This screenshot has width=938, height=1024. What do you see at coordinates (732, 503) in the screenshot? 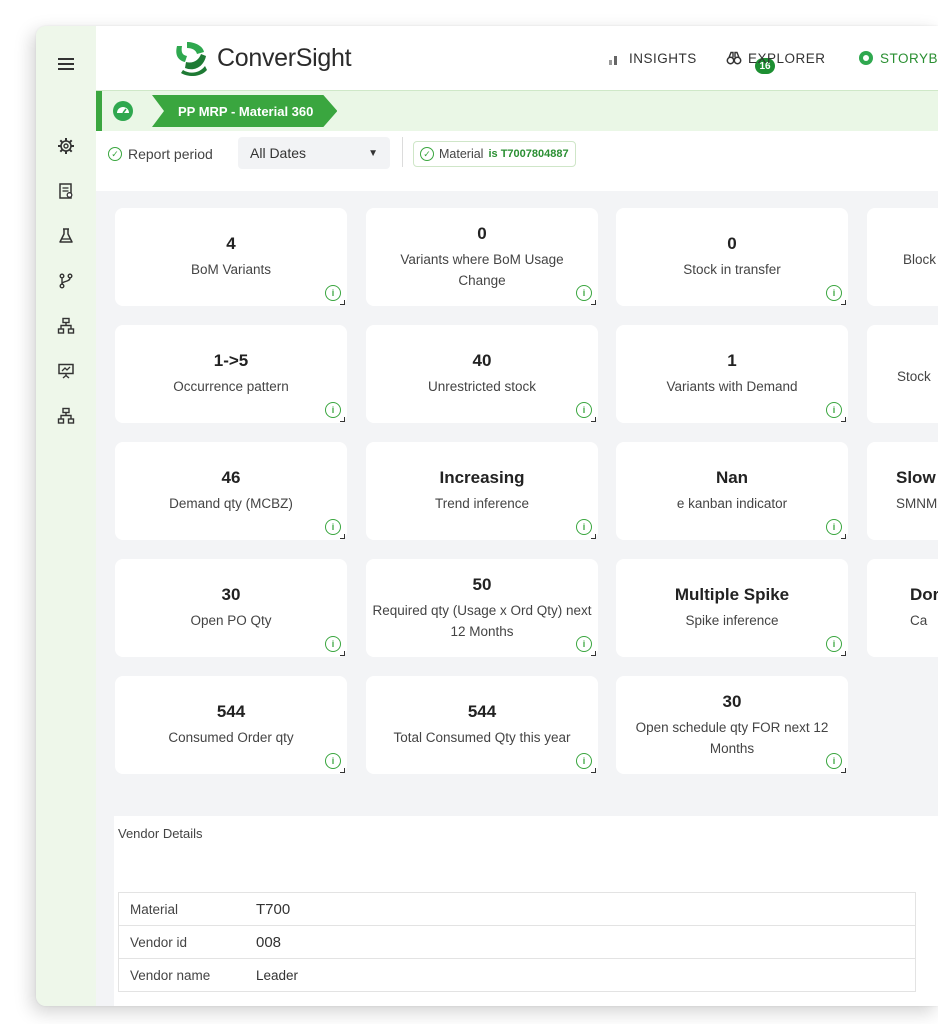
I see `kpi-label: e kanban indicator` at bounding box center [732, 503].